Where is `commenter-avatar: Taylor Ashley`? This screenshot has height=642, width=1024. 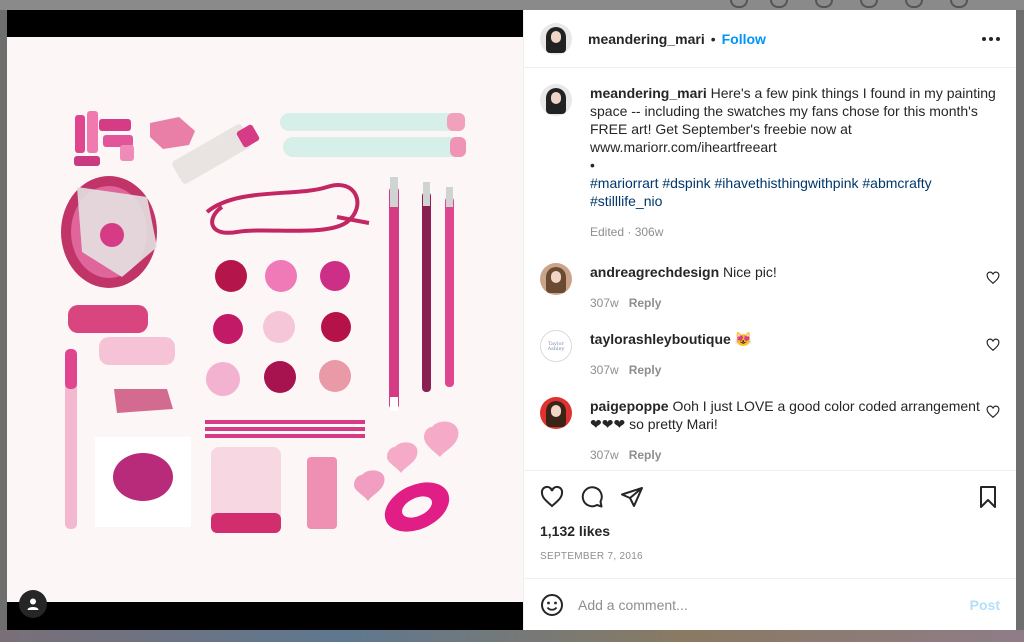
commenter-avatar: Taylor Ashley is located at coordinates (556, 346).